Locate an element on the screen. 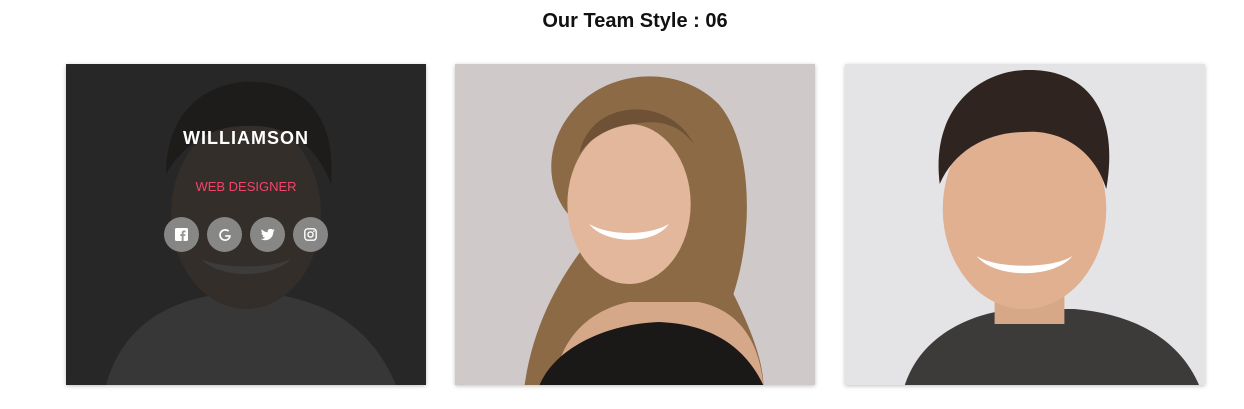  instagram-icon is located at coordinates (310, 234).